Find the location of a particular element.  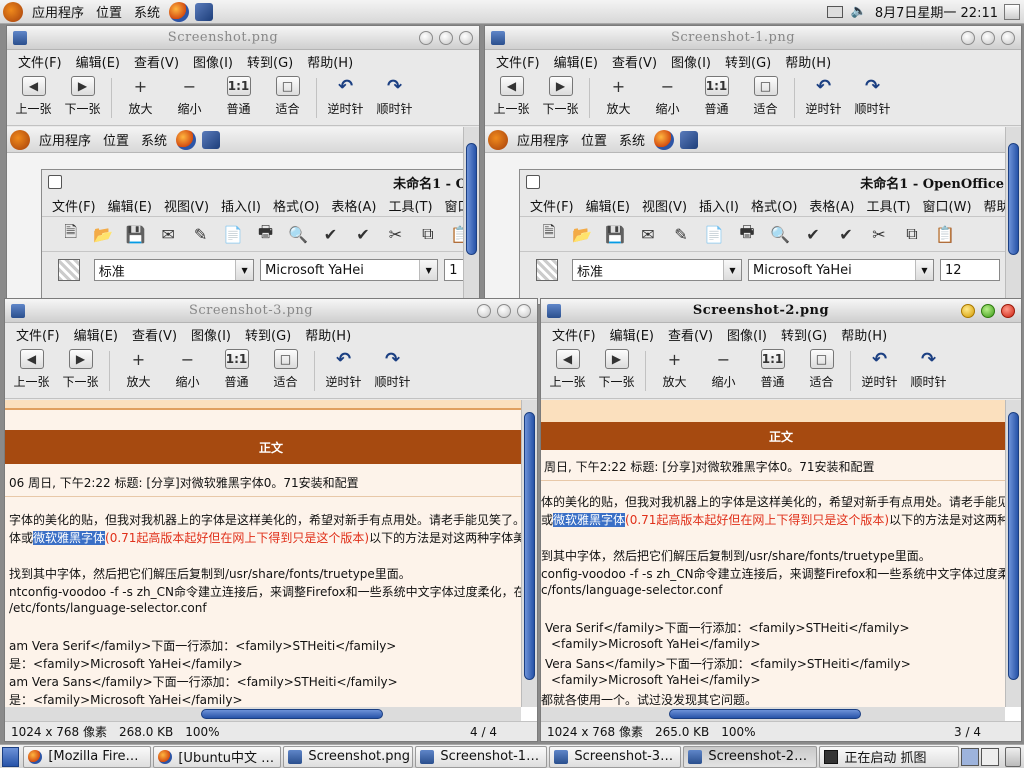

clock: 8月7日星期一 22:11 is located at coordinates (936, 11).